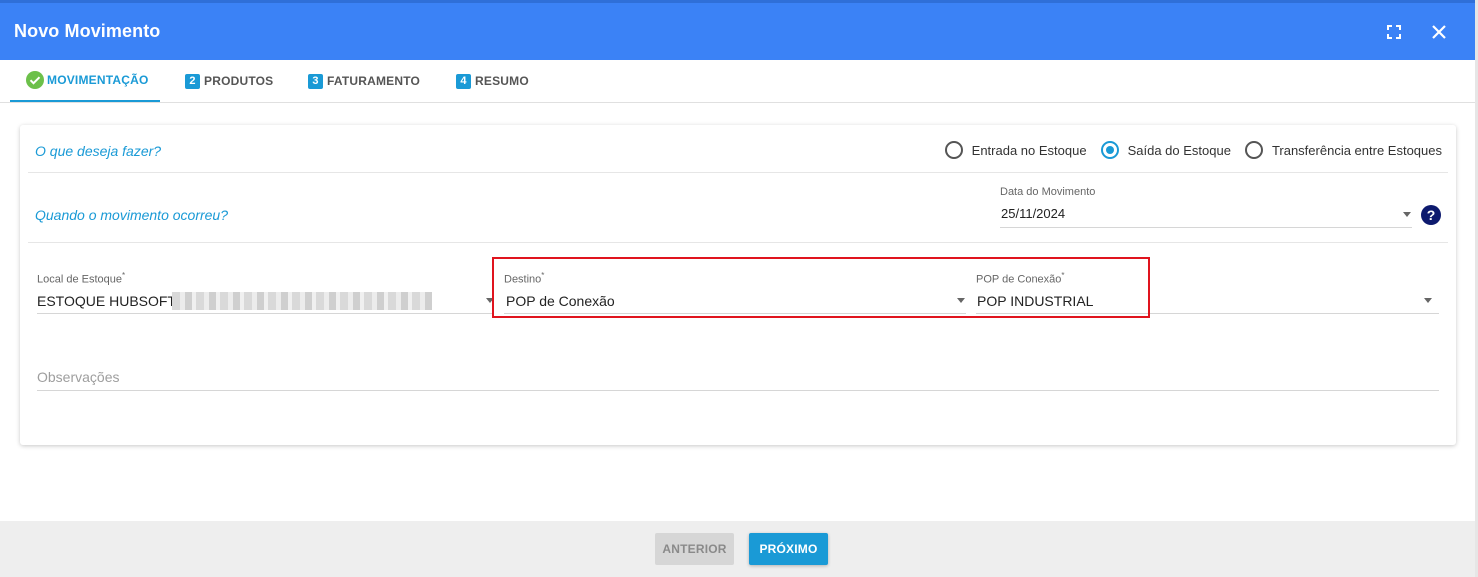  What do you see at coordinates (192, 81) in the screenshot?
I see `step-number-badge: 2` at bounding box center [192, 81].